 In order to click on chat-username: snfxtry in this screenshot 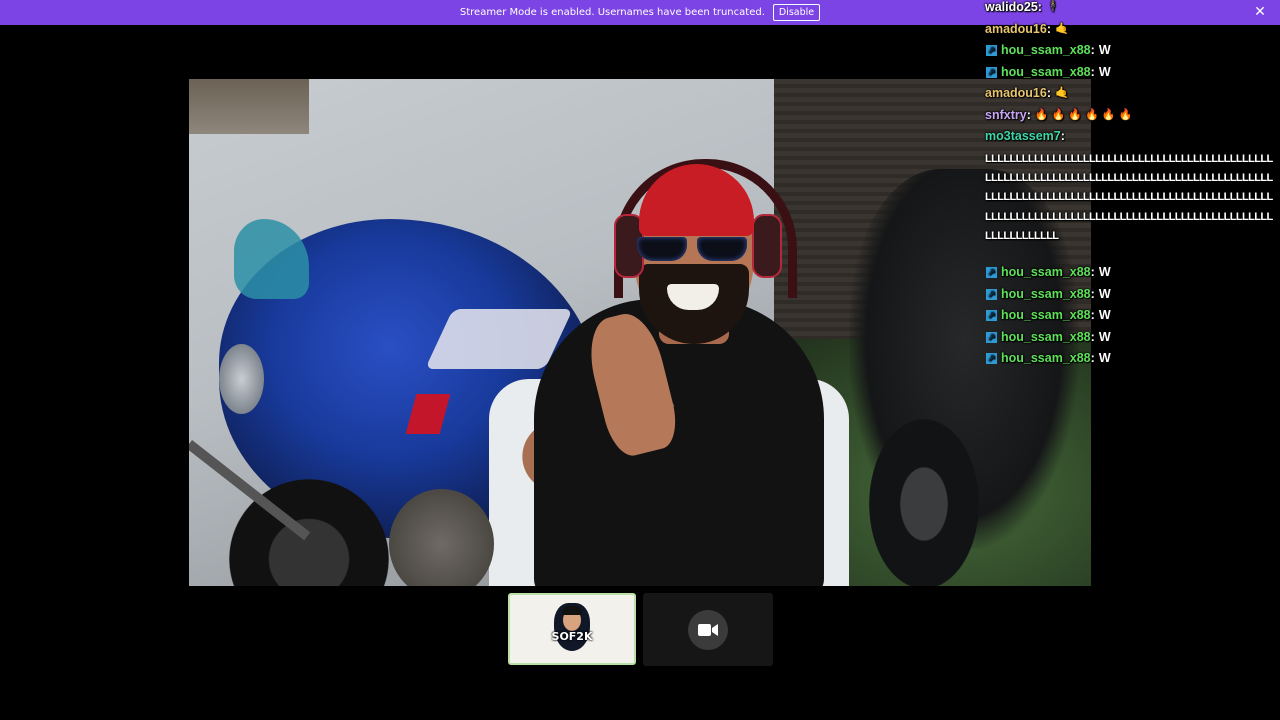, I will do `click(1006, 115)`.